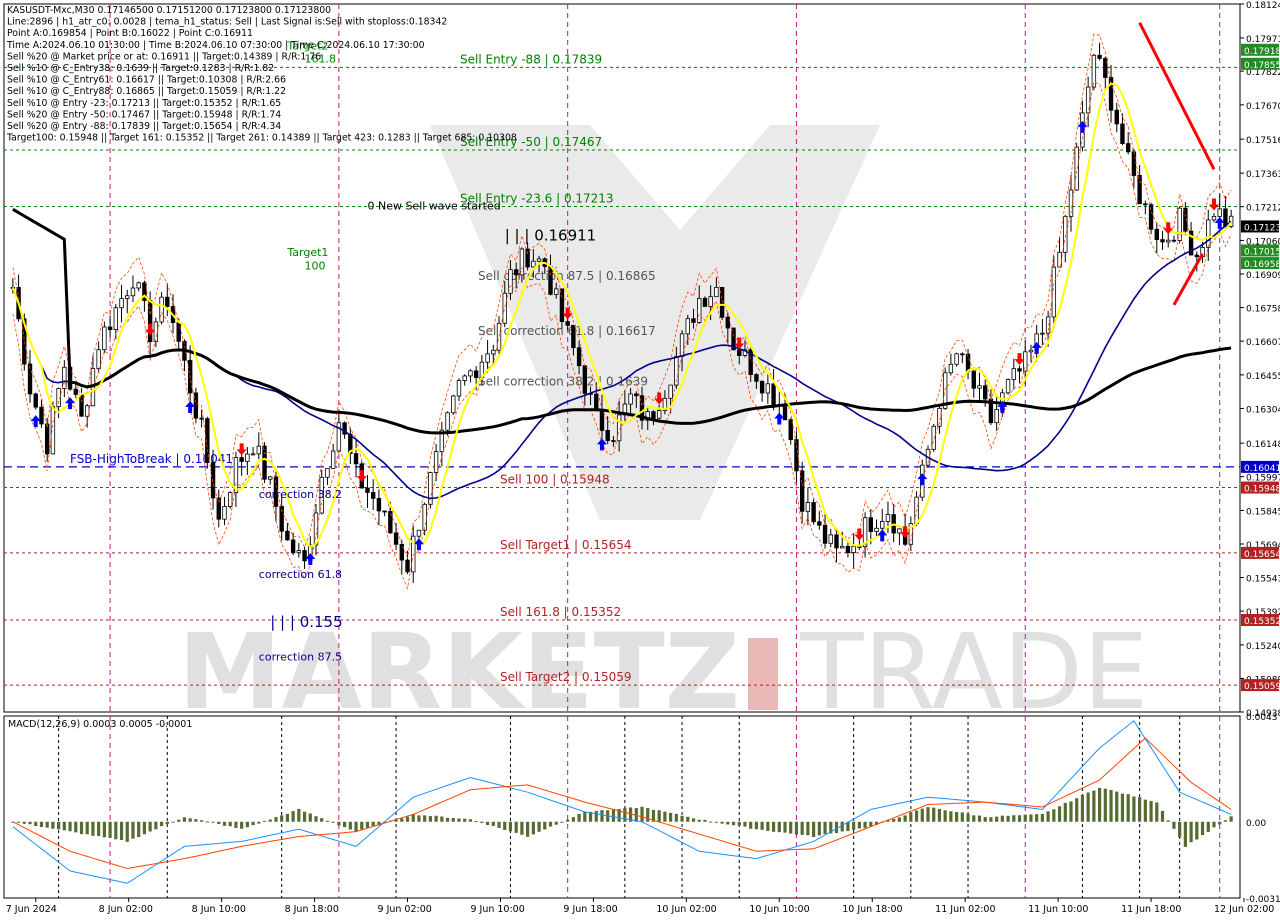  Describe the element at coordinates (307, 252) in the screenshot. I see `annotation-2: Target1` at that location.